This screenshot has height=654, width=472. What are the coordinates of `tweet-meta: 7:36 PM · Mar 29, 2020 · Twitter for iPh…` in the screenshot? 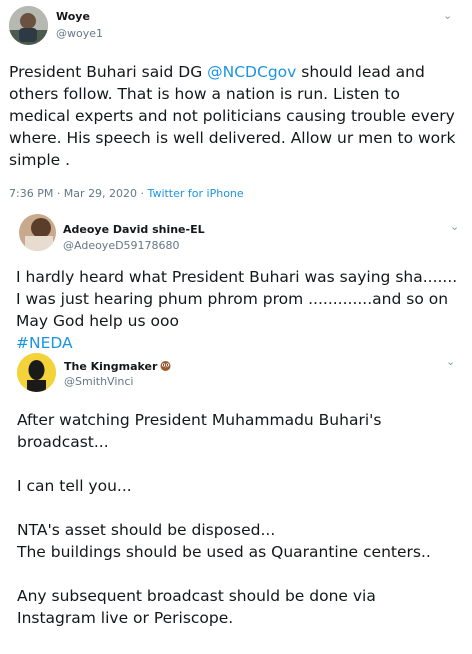 It's located at (126, 193).